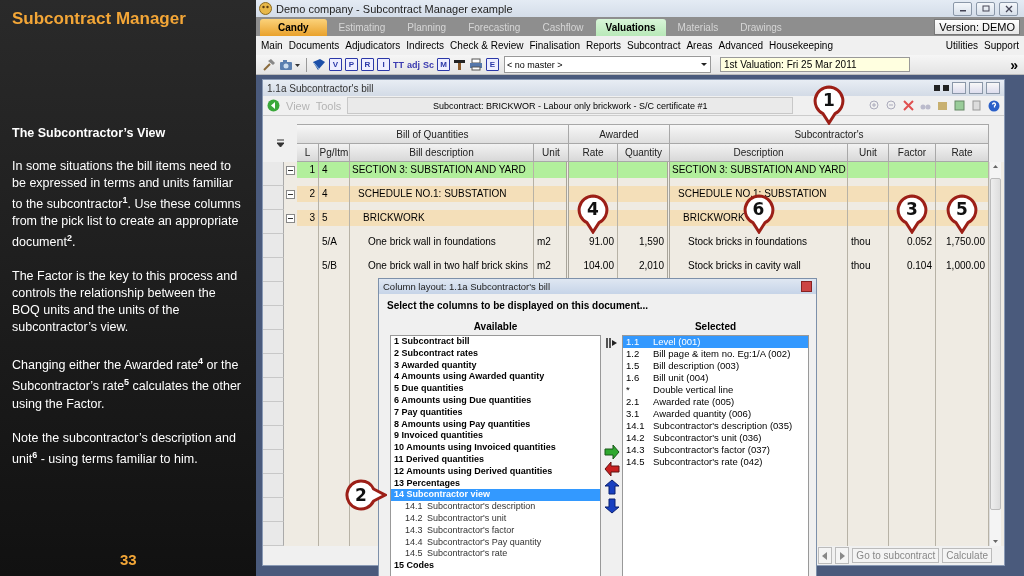 This screenshot has width=1024, height=576. Describe the element at coordinates (995, 166) in the screenshot. I see `scroll-up-icon` at that location.